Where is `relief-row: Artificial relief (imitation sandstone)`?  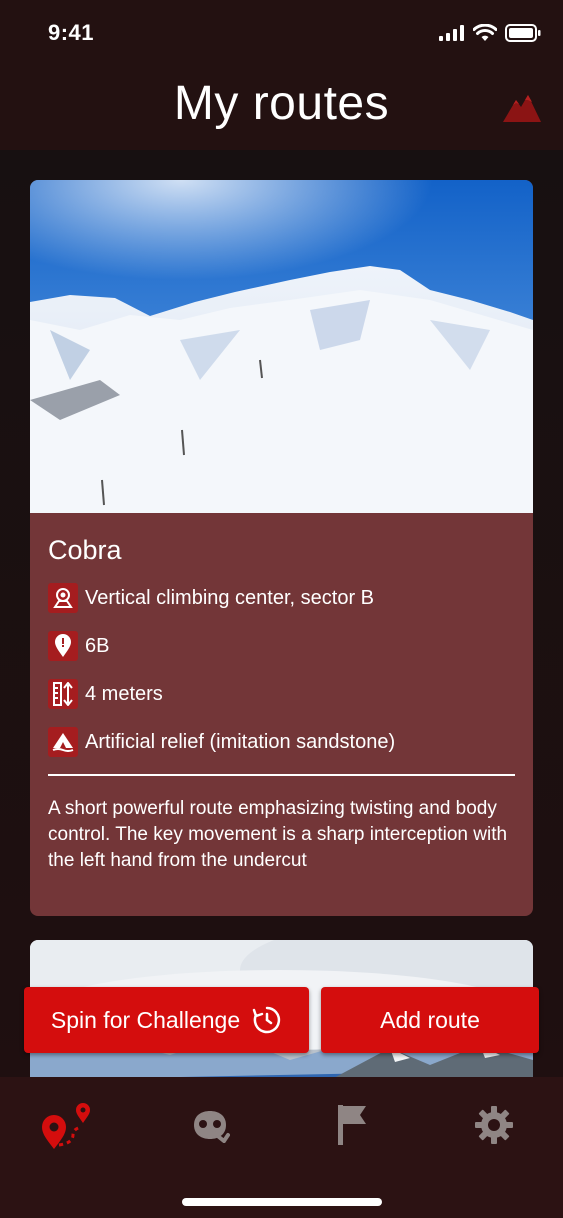
relief-row: Artificial relief (imitation sandstone) is located at coordinates (281, 742).